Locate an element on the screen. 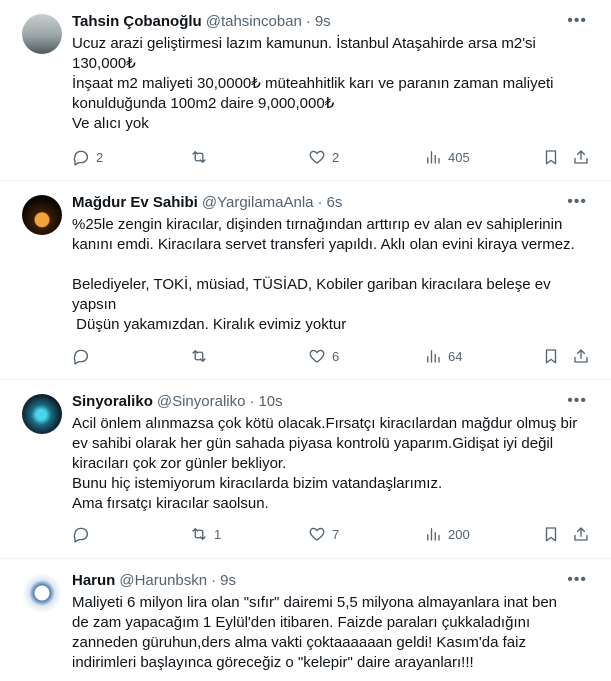 The width and height of the screenshot is (611, 681). author-name: Harun is located at coordinates (93, 581).